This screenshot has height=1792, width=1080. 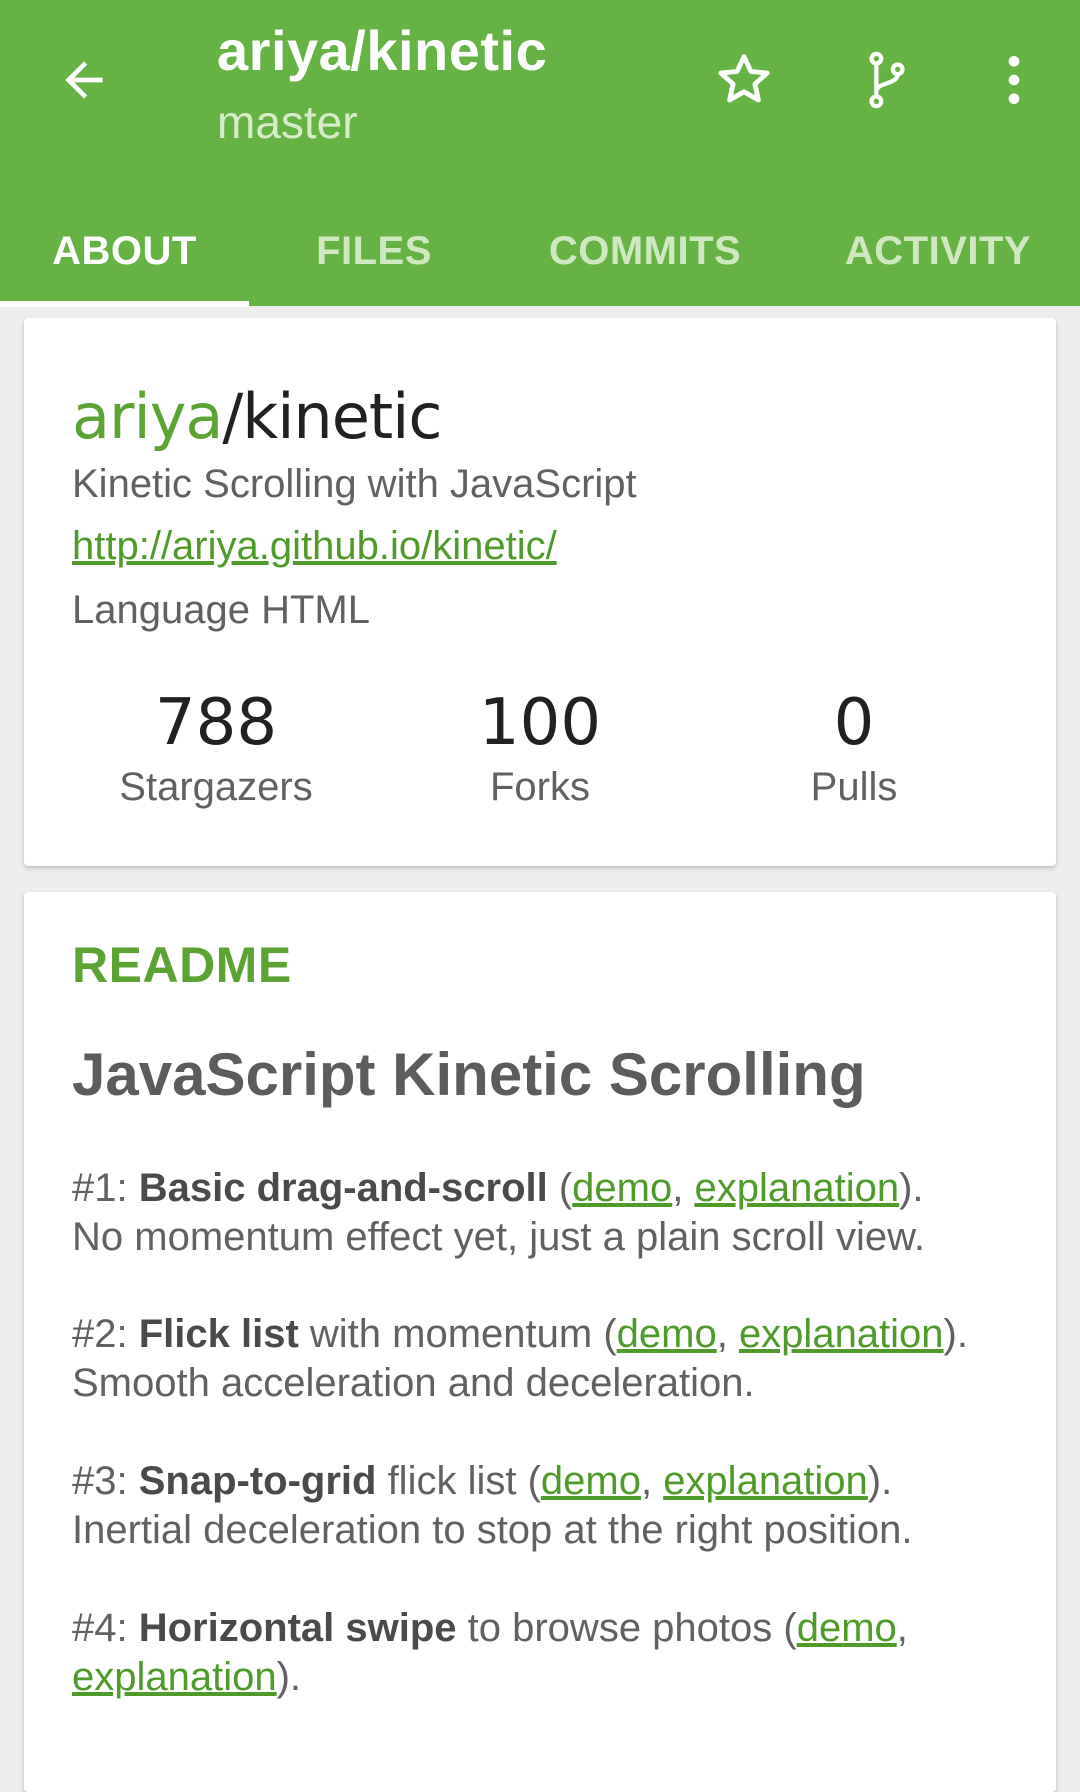 I want to click on repo-owner: ariya, so click(x=147, y=416).